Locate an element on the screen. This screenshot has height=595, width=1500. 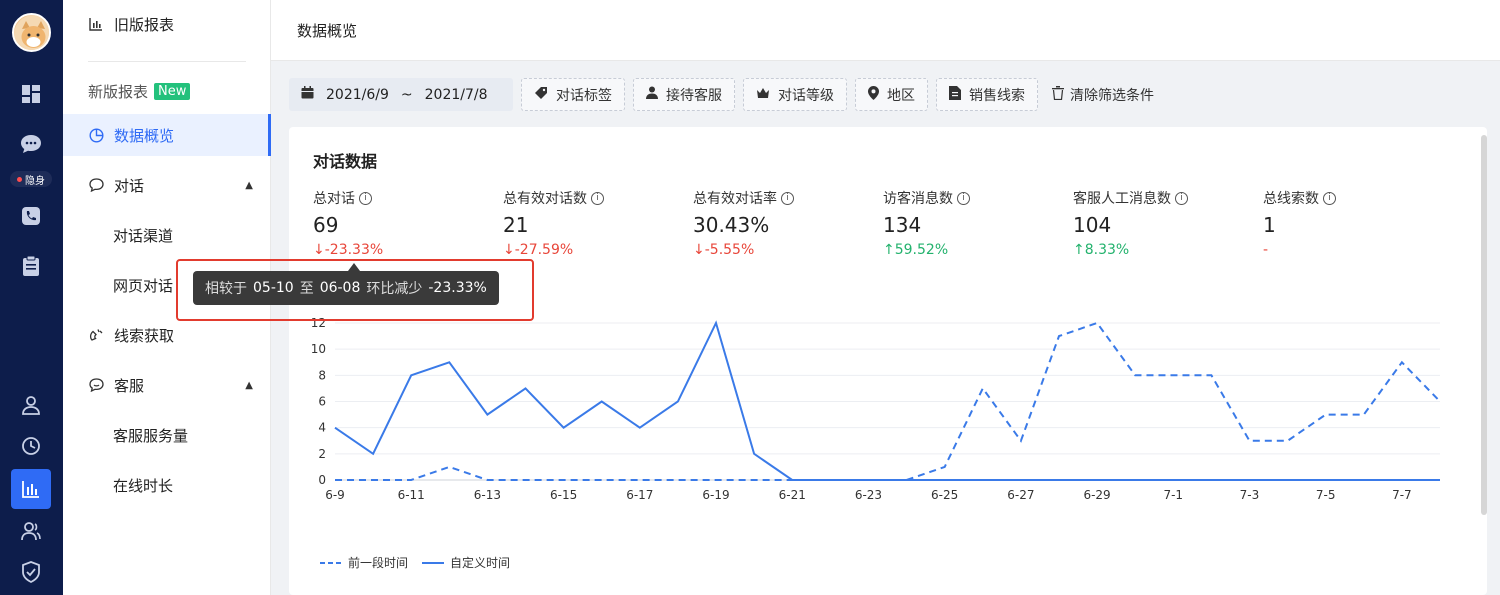
tooltip-arrow is located at coordinates (354, 267).